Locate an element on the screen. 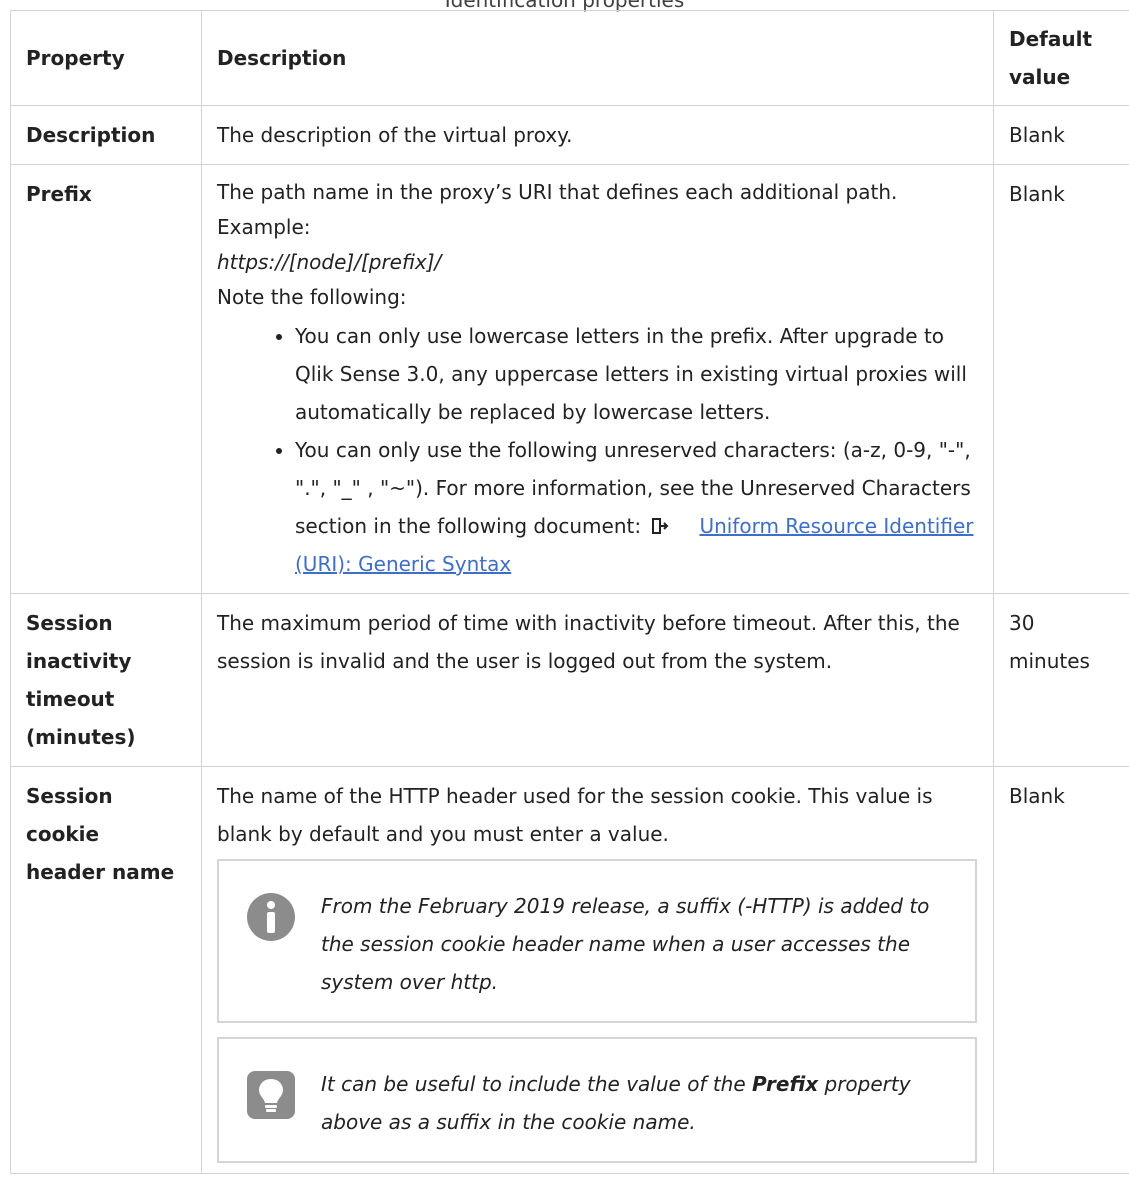 This screenshot has height=1193, width=1129. table-header-row: Property Description Default value is located at coordinates (569, 58).